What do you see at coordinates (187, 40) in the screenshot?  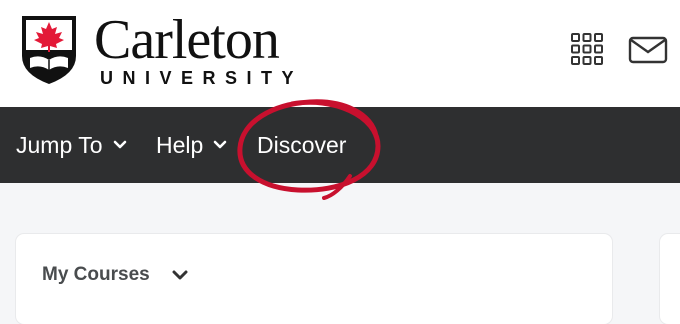 I see `brand-wordmark: Carleton` at bounding box center [187, 40].